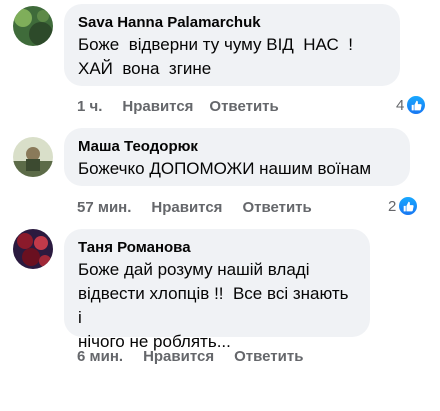 Image resolution: width=440 pixels, height=411 pixels. I want to click on reaction-count: 4, so click(411, 105).